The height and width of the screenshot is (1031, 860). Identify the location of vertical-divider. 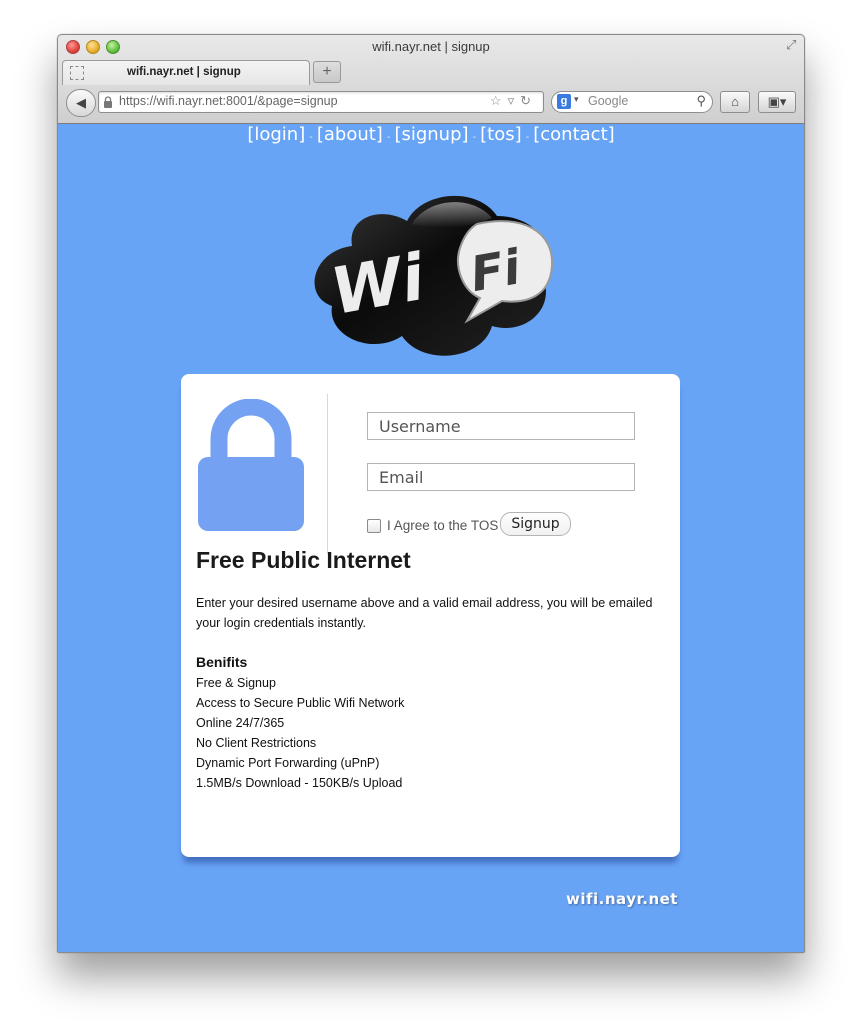
(327, 474).